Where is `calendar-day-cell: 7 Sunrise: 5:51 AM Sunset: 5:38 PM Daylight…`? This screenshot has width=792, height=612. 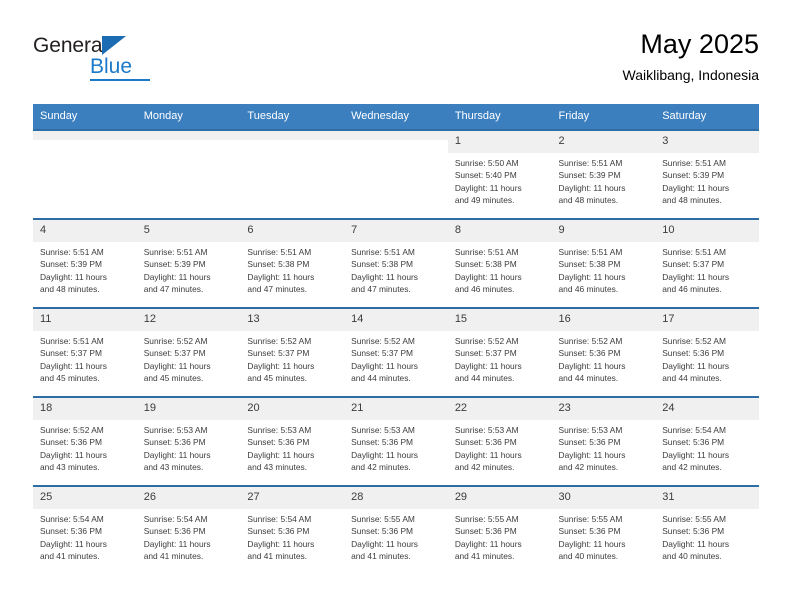 calendar-day-cell: 7 Sunrise: 5:51 AM Sunset: 5:38 PM Daylight… is located at coordinates (396, 263).